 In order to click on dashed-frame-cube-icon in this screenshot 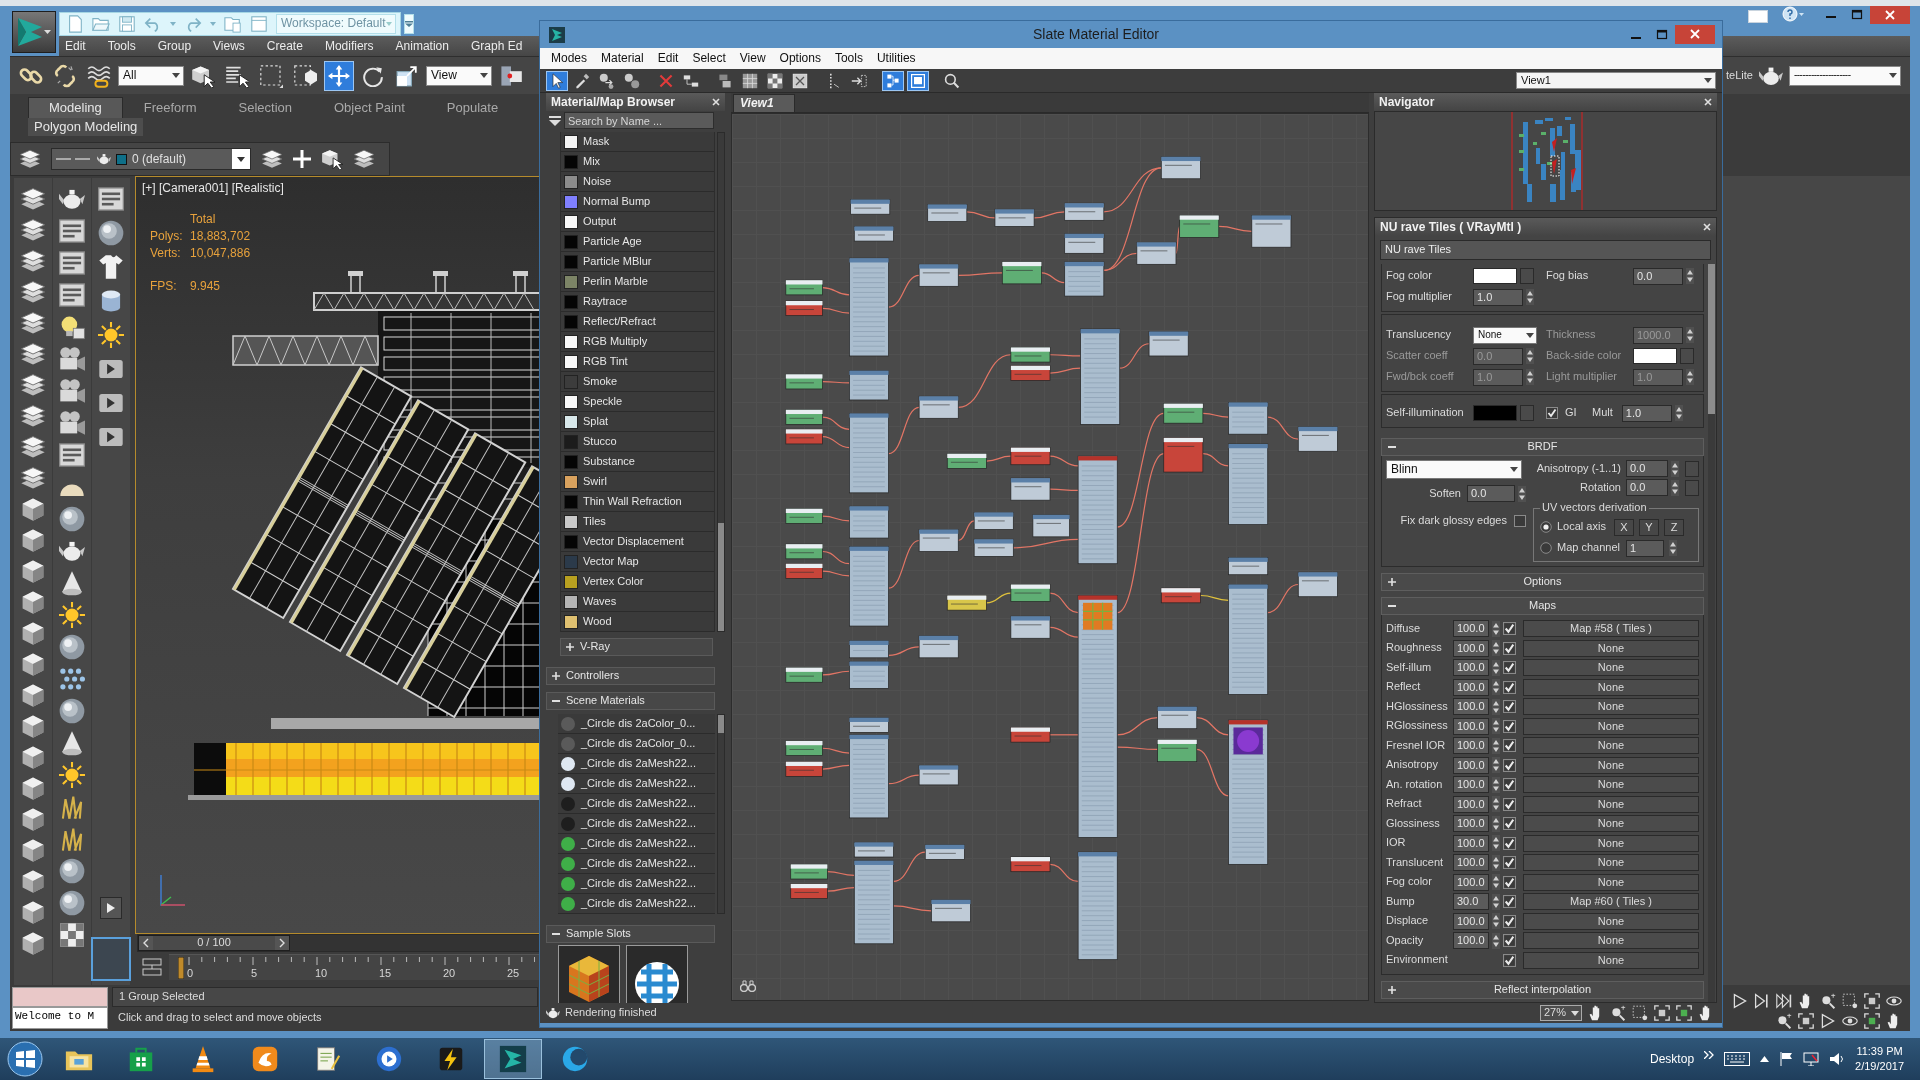, I will do `click(305, 75)`.